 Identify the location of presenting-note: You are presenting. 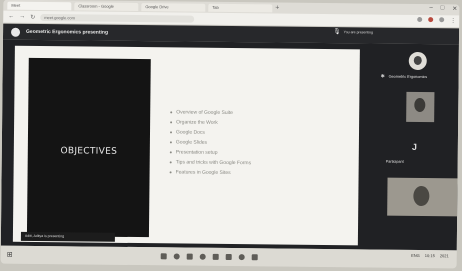
(358, 32).